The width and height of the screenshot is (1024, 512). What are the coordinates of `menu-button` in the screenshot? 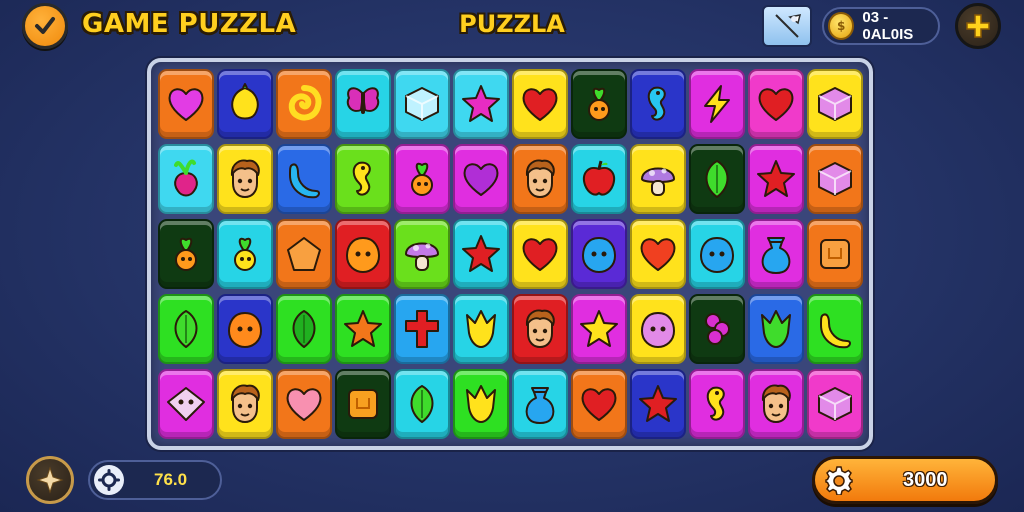 It's located at (50, 480).